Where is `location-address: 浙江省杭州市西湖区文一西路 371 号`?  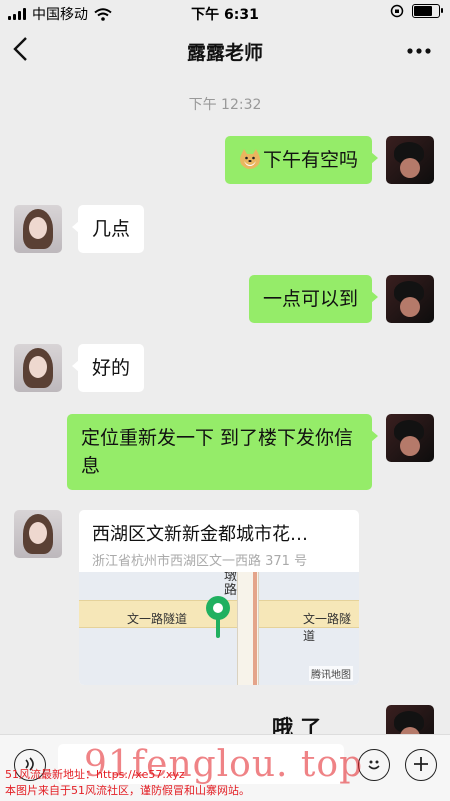 location-address: 浙江省杭州市西湖区文一西路 371 号 is located at coordinates (200, 561).